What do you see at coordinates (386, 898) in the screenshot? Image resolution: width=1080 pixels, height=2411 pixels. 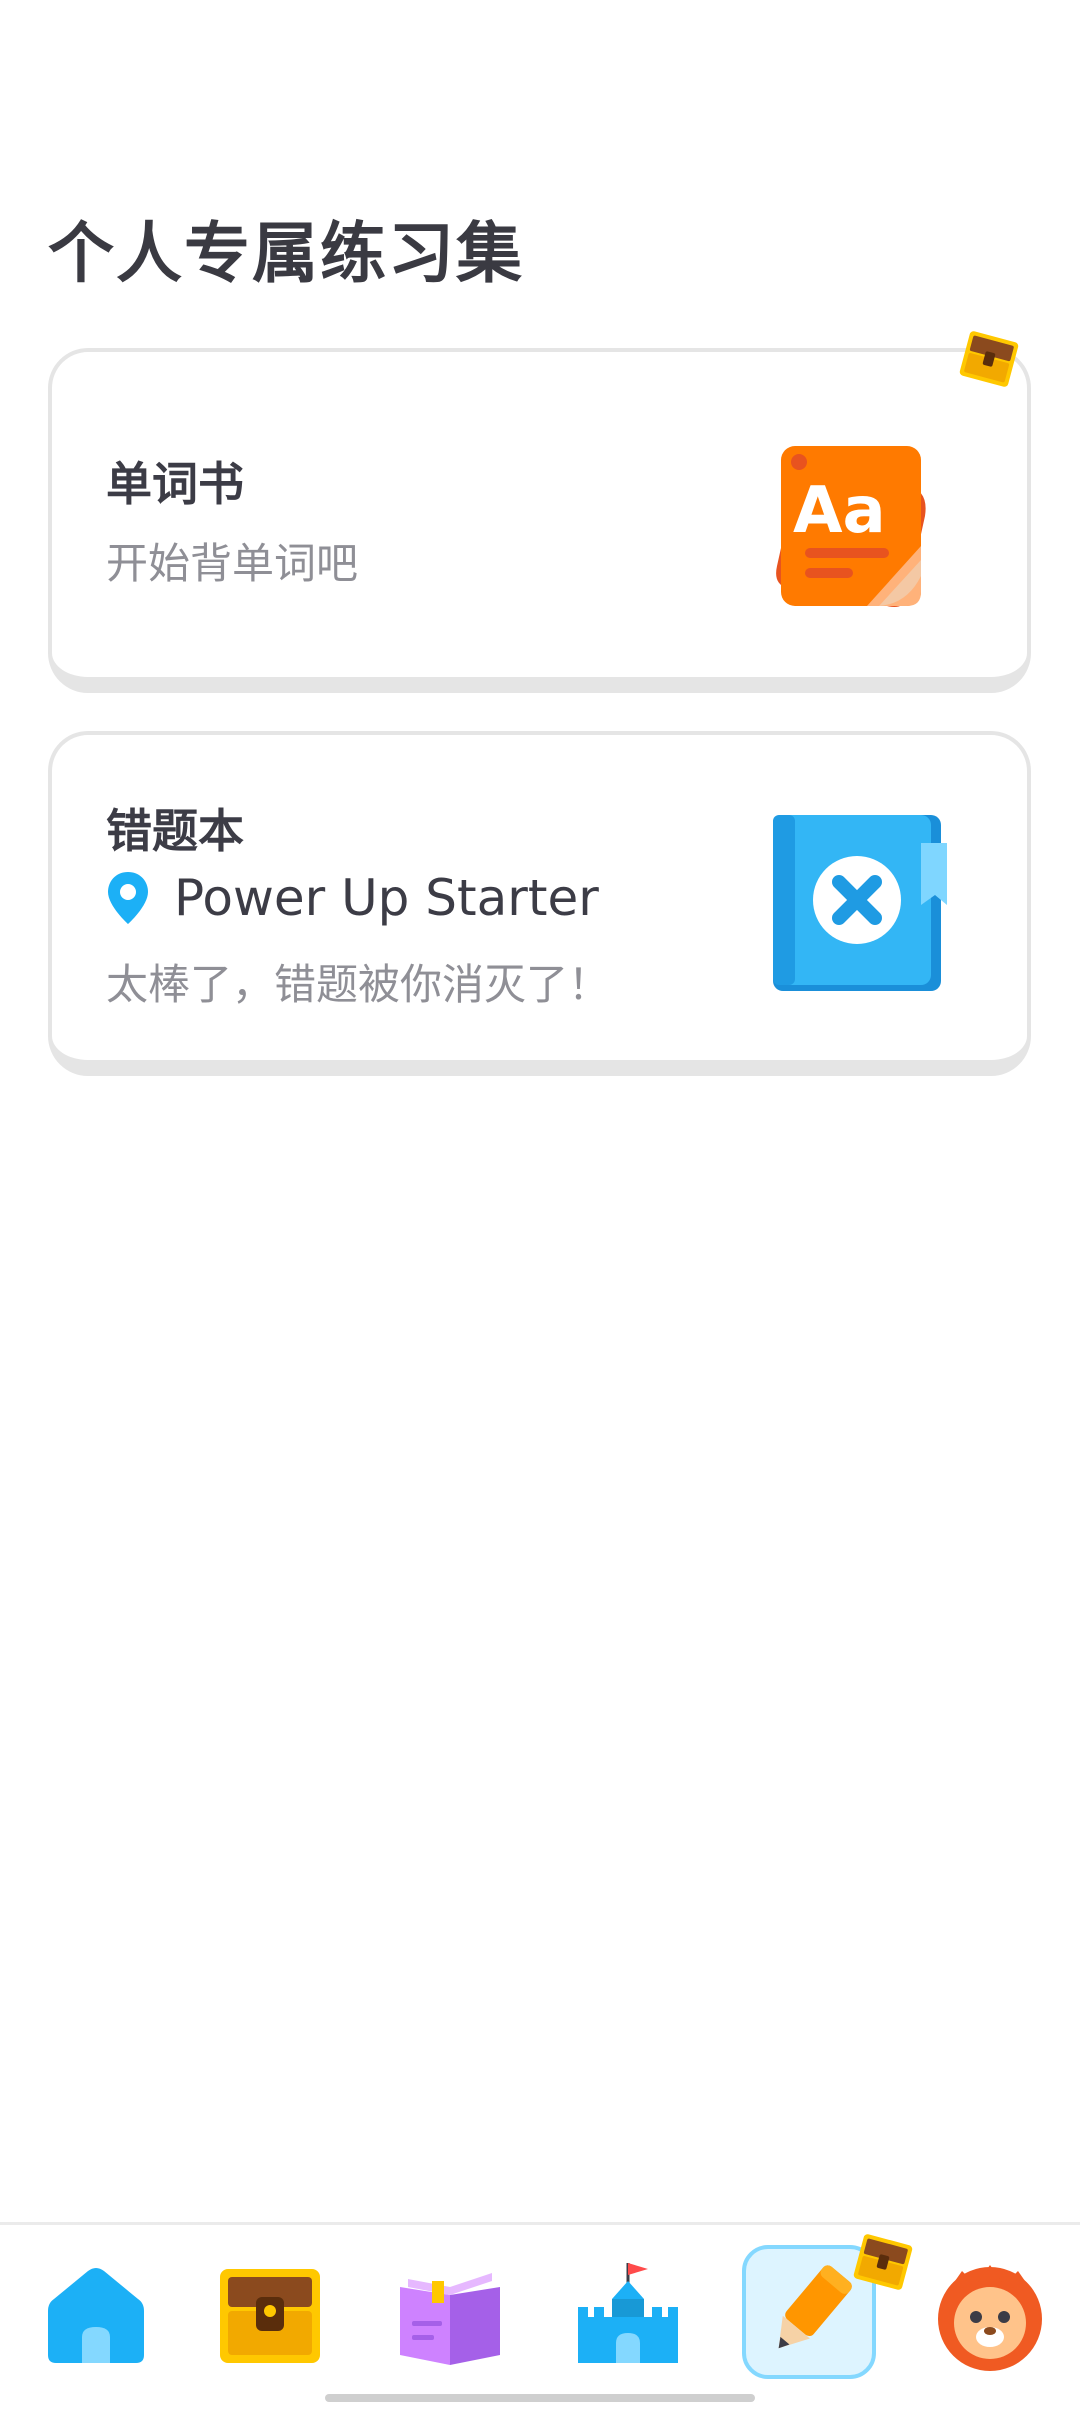 I see `location-text: Power Up Starter` at bounding box center [386, 898].